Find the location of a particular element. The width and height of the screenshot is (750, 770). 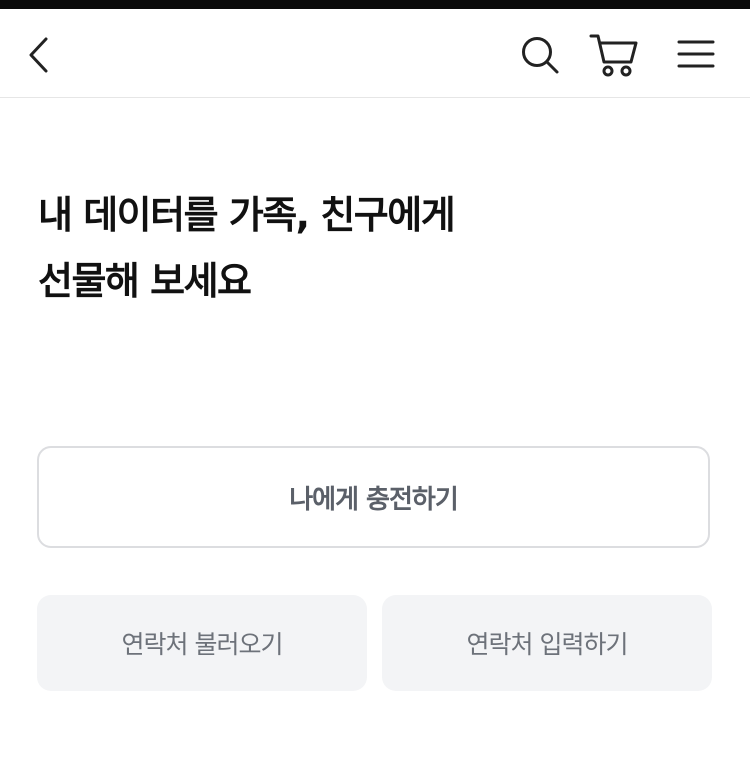

cart-button is located at coordinates (614, 55).